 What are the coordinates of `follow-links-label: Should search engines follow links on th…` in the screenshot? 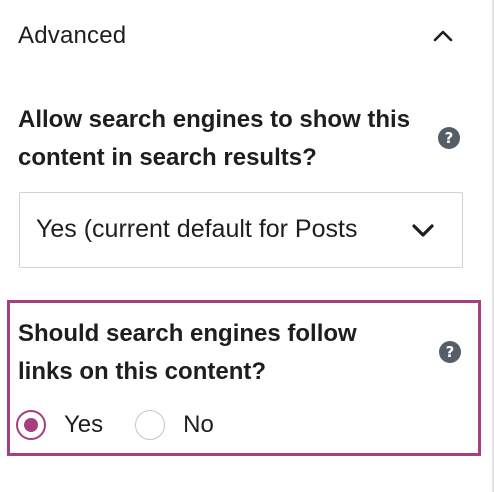 It's located at (187, 352).